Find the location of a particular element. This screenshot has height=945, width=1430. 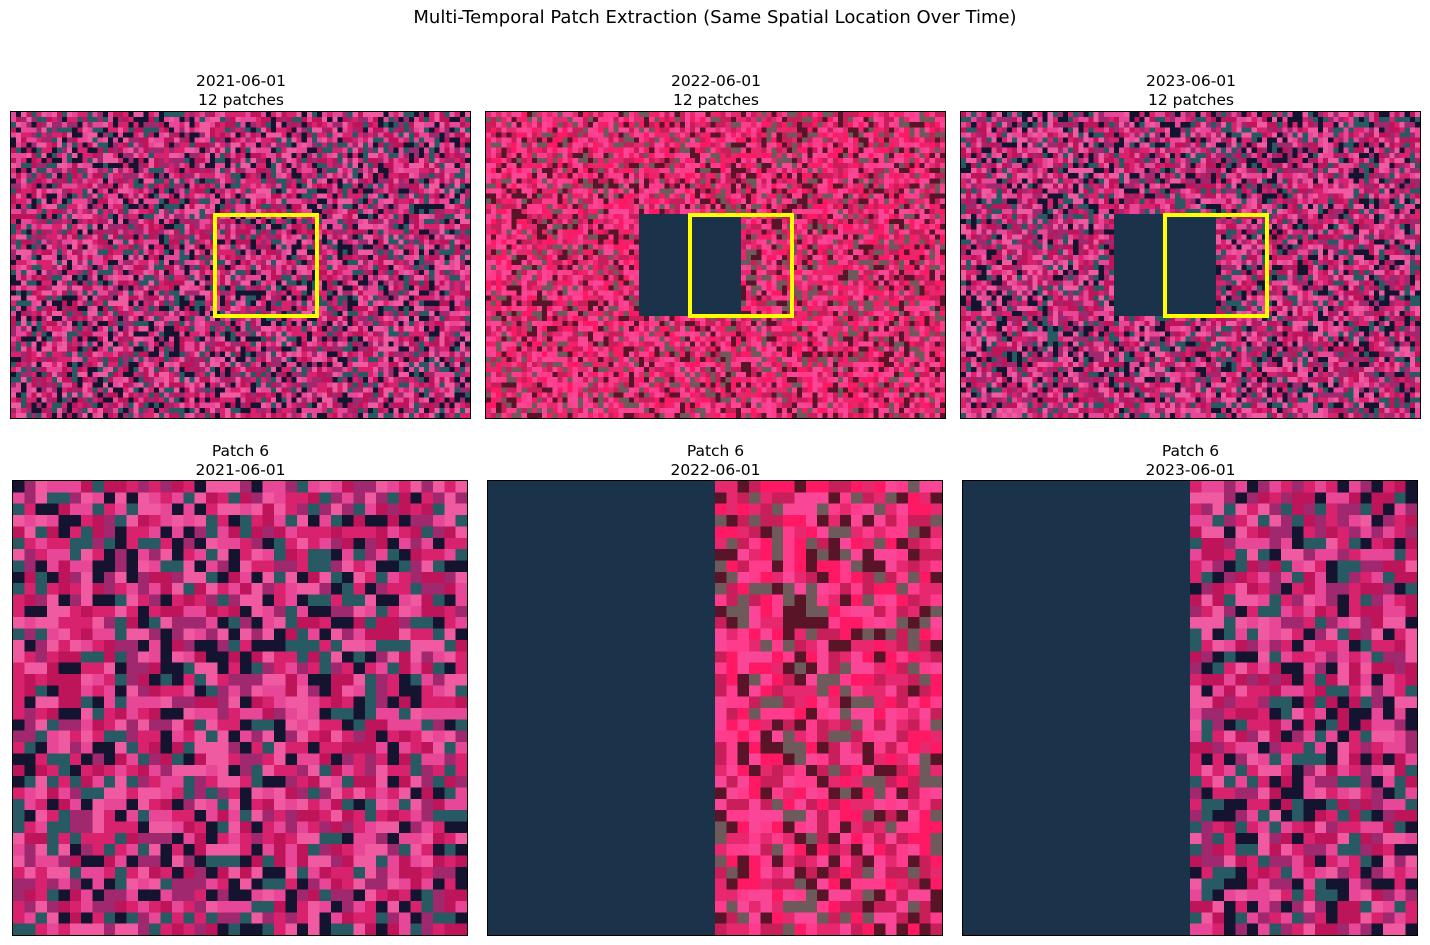

patch-title-3: Patch 6 2023-06-01 is located at coordinates (1190, 461).